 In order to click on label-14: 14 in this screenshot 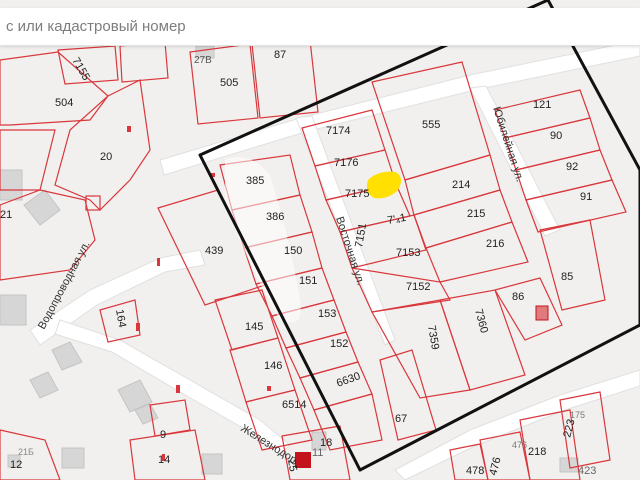, I will do `click(164, 460)`.